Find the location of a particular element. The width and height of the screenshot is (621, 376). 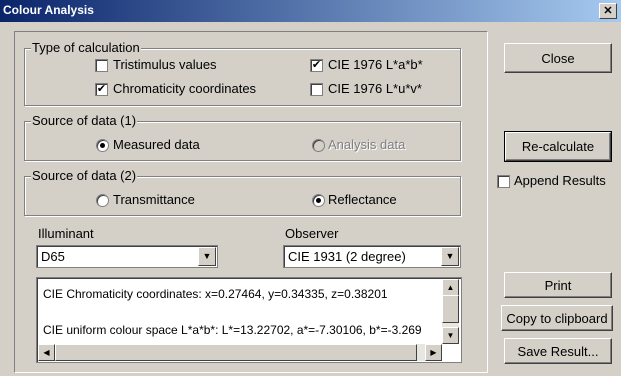

cieluv-checkbox is located at coordinates (316, 89).